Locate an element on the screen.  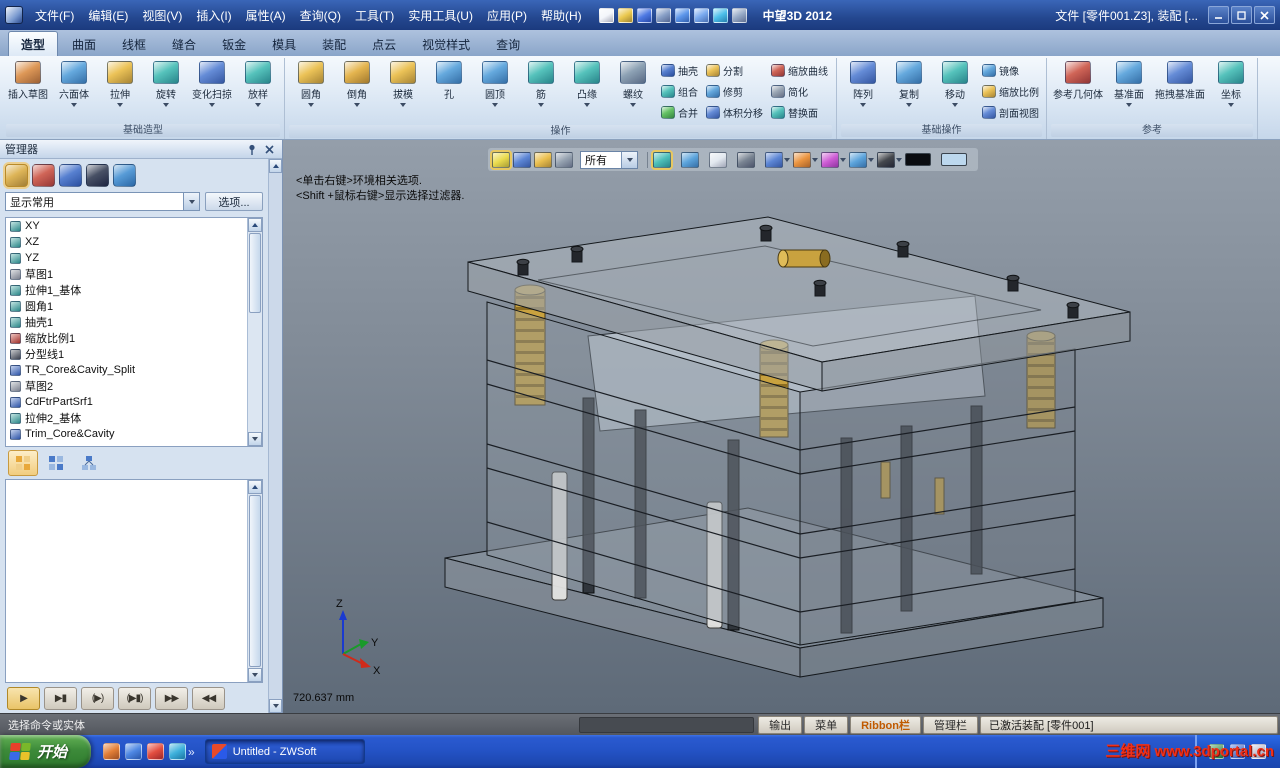
ribbon-command-button: 镜像 is located at coordinates (1010, 70).